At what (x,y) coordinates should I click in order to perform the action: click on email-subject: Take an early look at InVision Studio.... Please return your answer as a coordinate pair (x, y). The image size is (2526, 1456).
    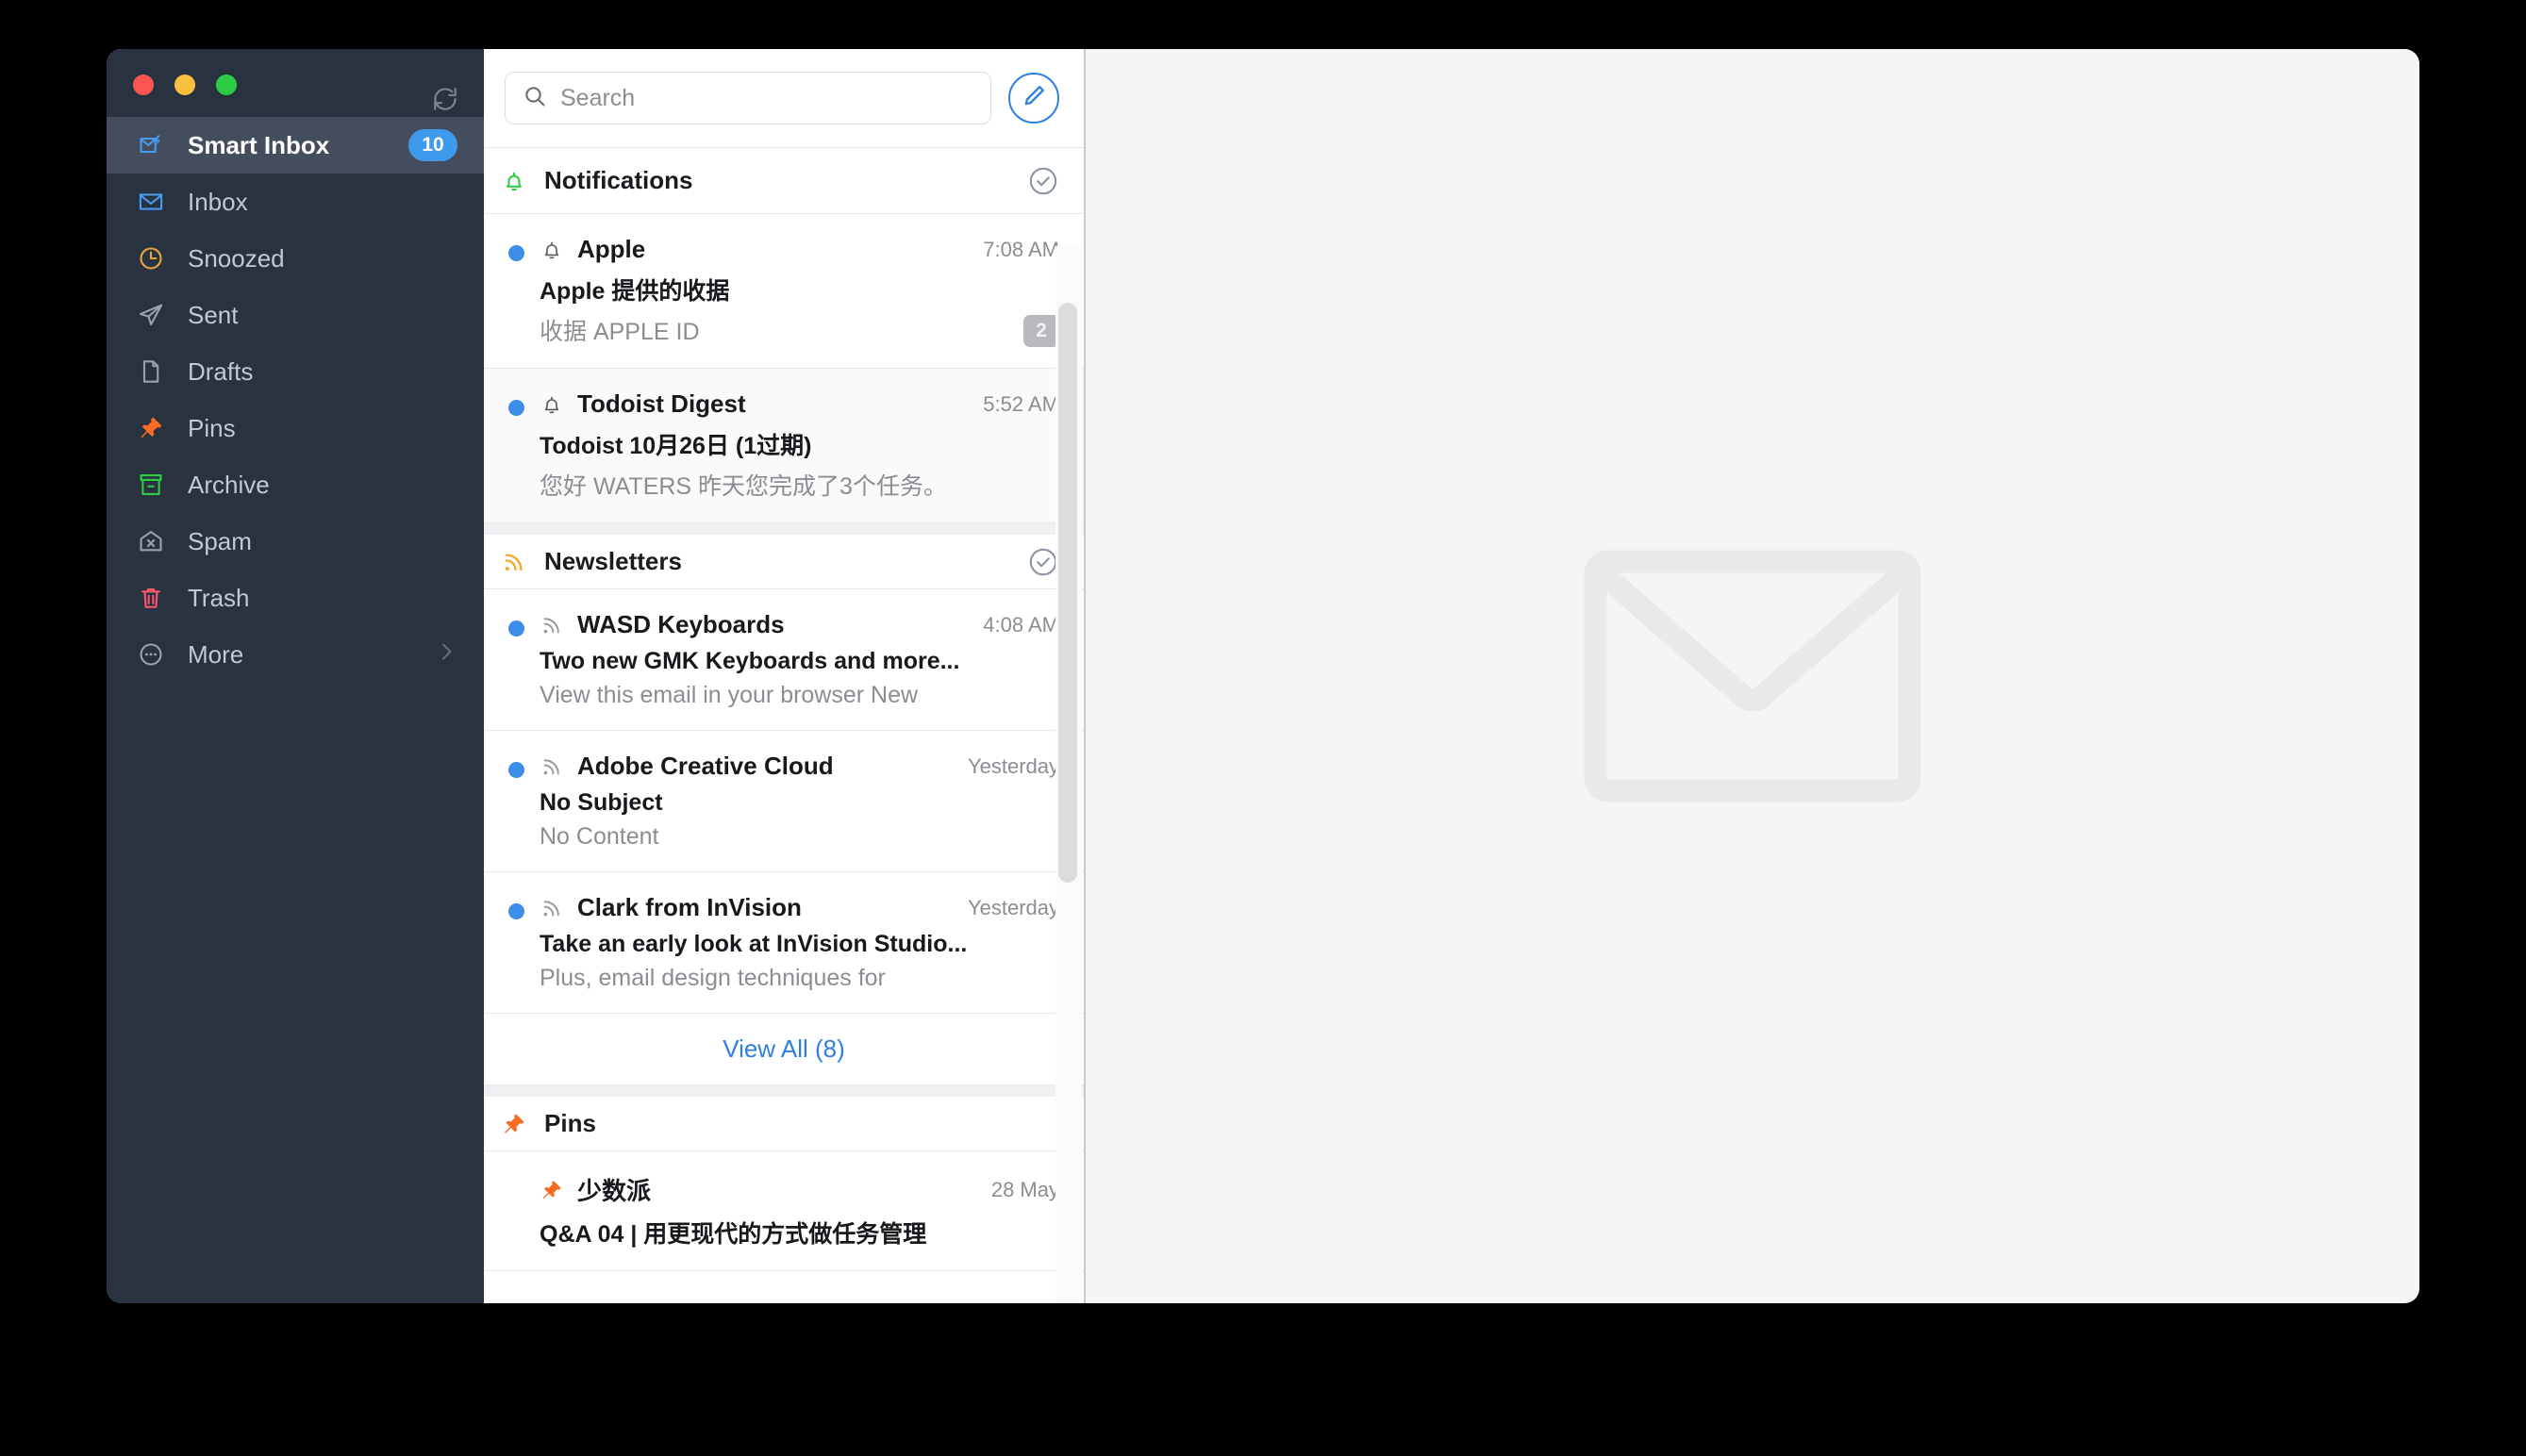
    Looking at the image, I should click on (754, 944).